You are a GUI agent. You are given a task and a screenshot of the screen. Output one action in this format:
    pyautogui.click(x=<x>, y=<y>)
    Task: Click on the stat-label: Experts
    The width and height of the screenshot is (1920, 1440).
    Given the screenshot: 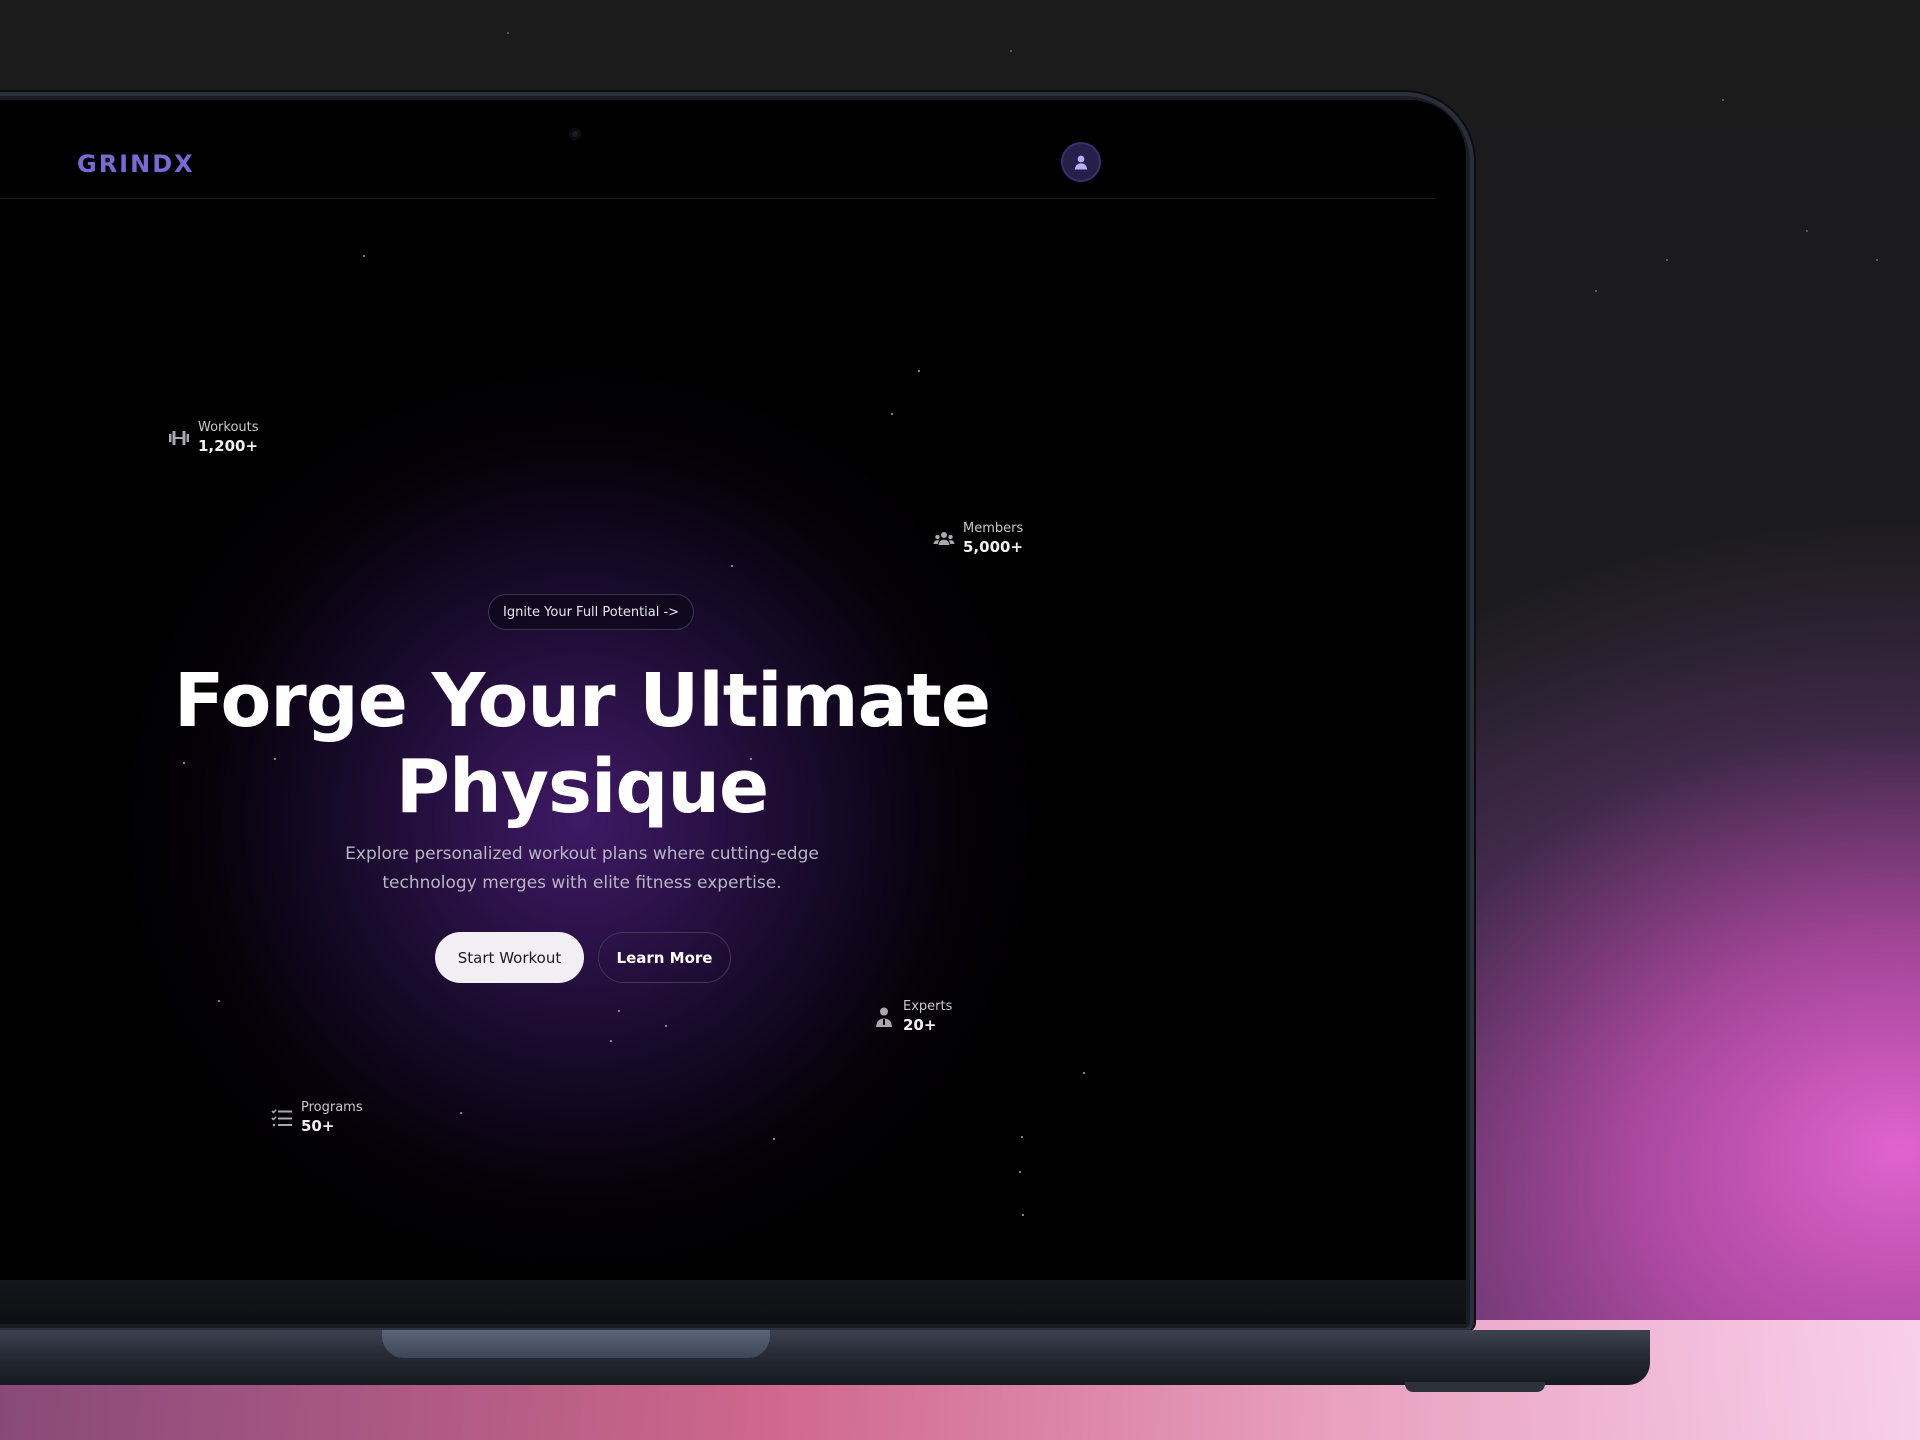 What is the action you would take?
    pyautogui.click(x=928, y=1006)
    